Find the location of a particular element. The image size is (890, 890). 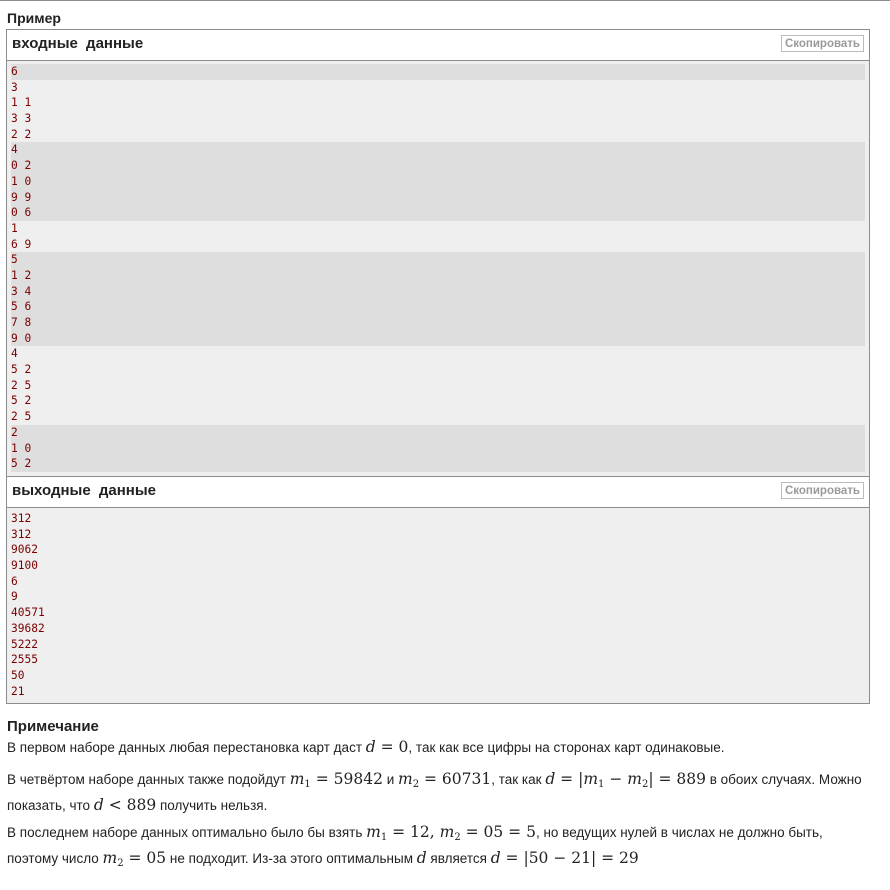

note-text: и is located at coordinates (390, 779).